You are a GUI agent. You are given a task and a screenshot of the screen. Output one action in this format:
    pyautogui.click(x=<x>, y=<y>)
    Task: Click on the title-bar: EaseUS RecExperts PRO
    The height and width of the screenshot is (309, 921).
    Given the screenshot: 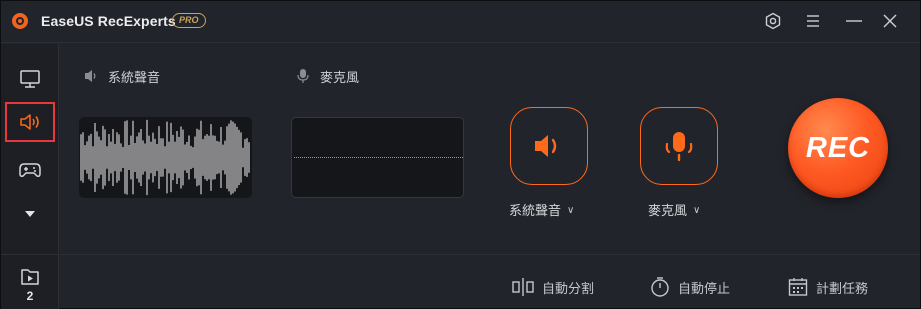 What is the action you would take?
    pyautogui.click(x=460, y=22)
    